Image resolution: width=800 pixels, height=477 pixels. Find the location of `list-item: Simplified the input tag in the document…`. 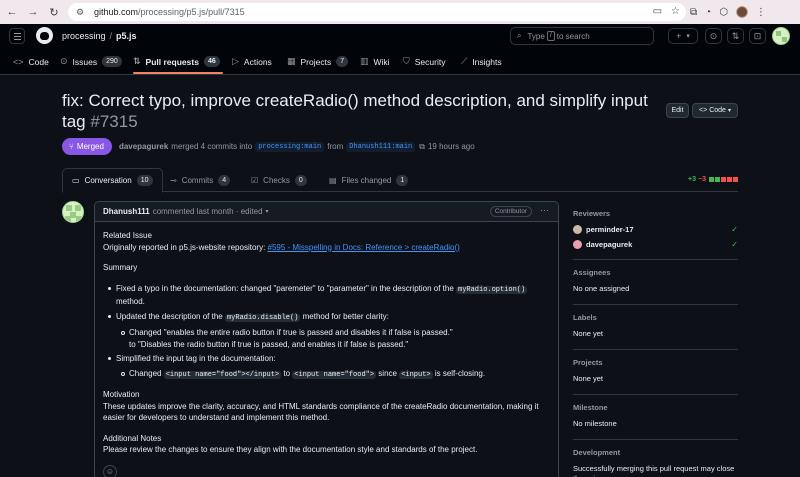

list-item: Simplified the input tag in the document… is located at coordinates (326, 359).